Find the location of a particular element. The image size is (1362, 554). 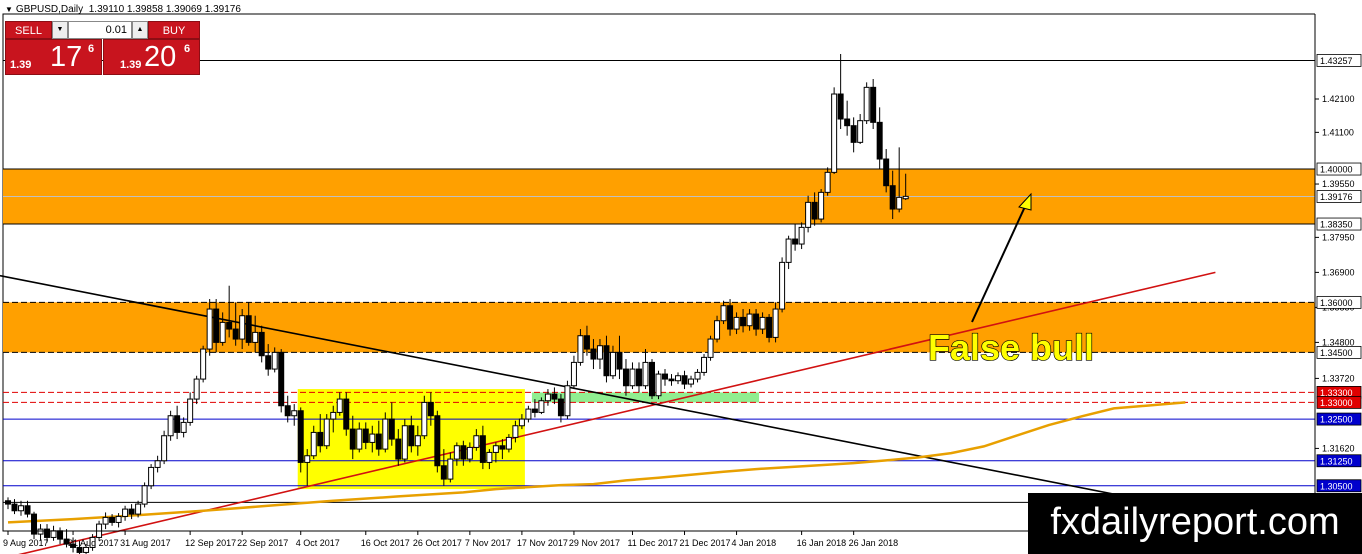

sell-price-fraction: 6 is located at coordinates (91, 49).